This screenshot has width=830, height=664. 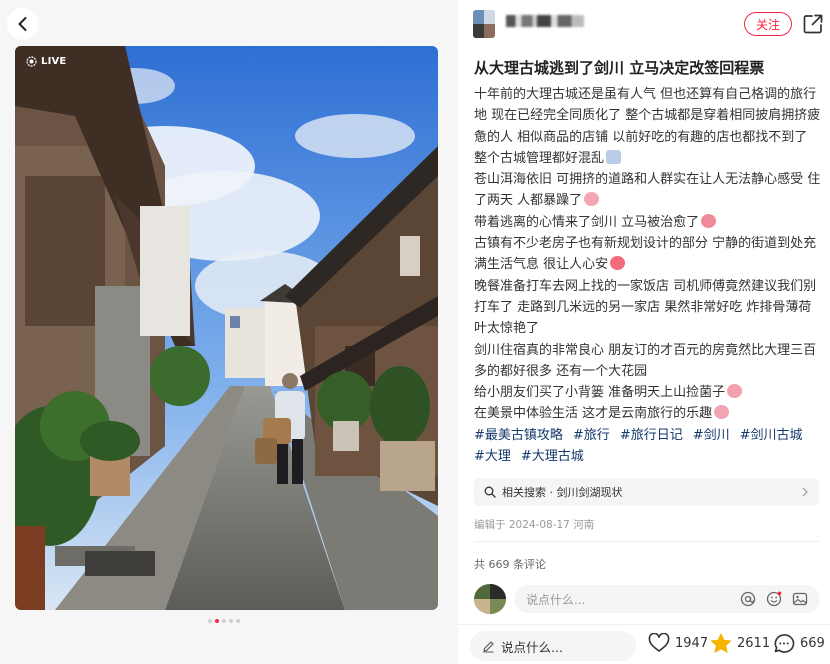 I want to click on comment-bubble-icon, so click(x=784, y=643).